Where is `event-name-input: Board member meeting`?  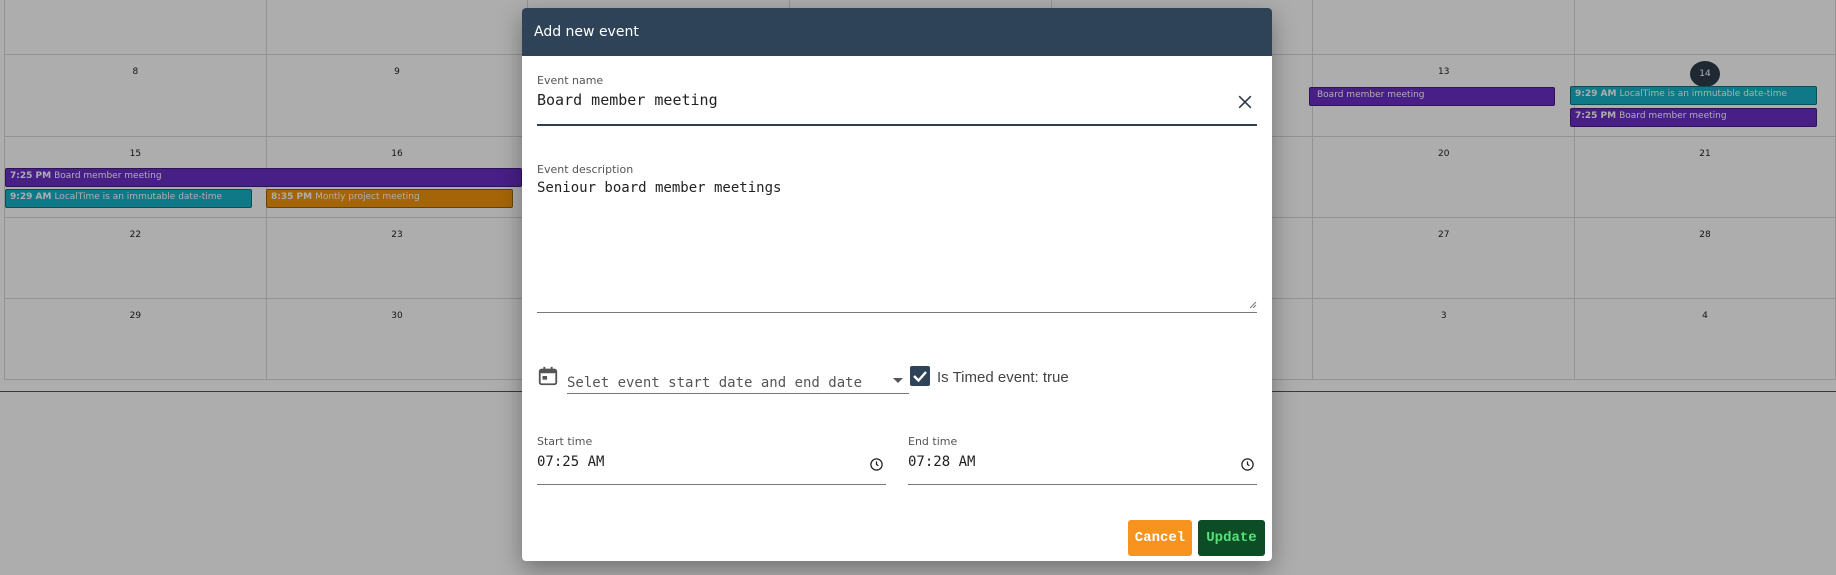 event-name-input: Board member meeting is located at coordinates (897, 100).